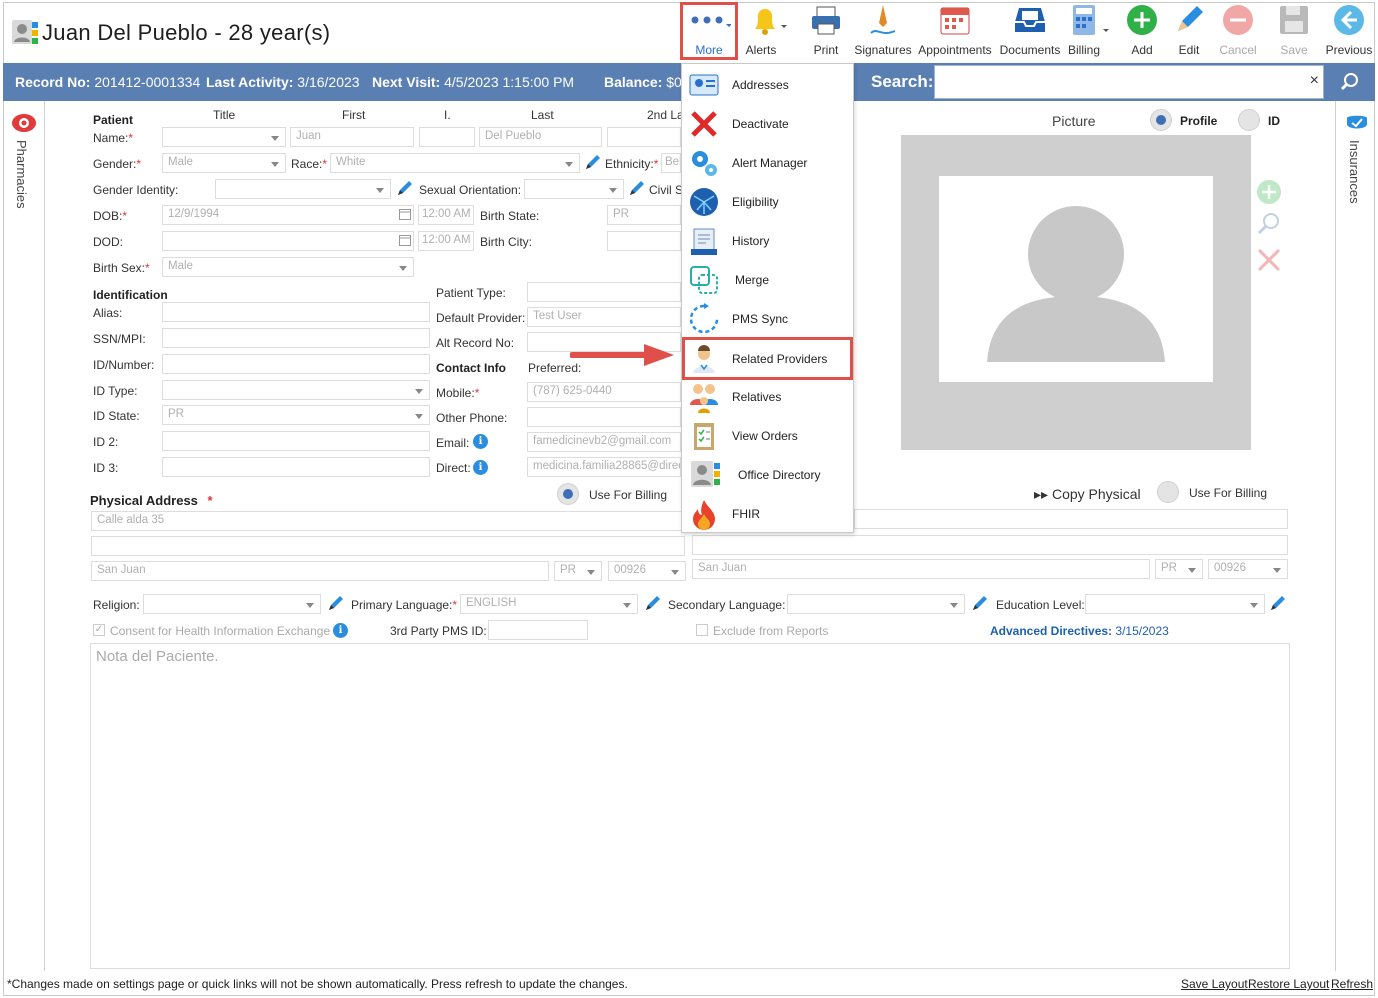 The image size is (1378, 998). Describe the element at coordinates (767, 474) in the screenshot. I see `menu-item-office-directory: Office Directory` at that location.